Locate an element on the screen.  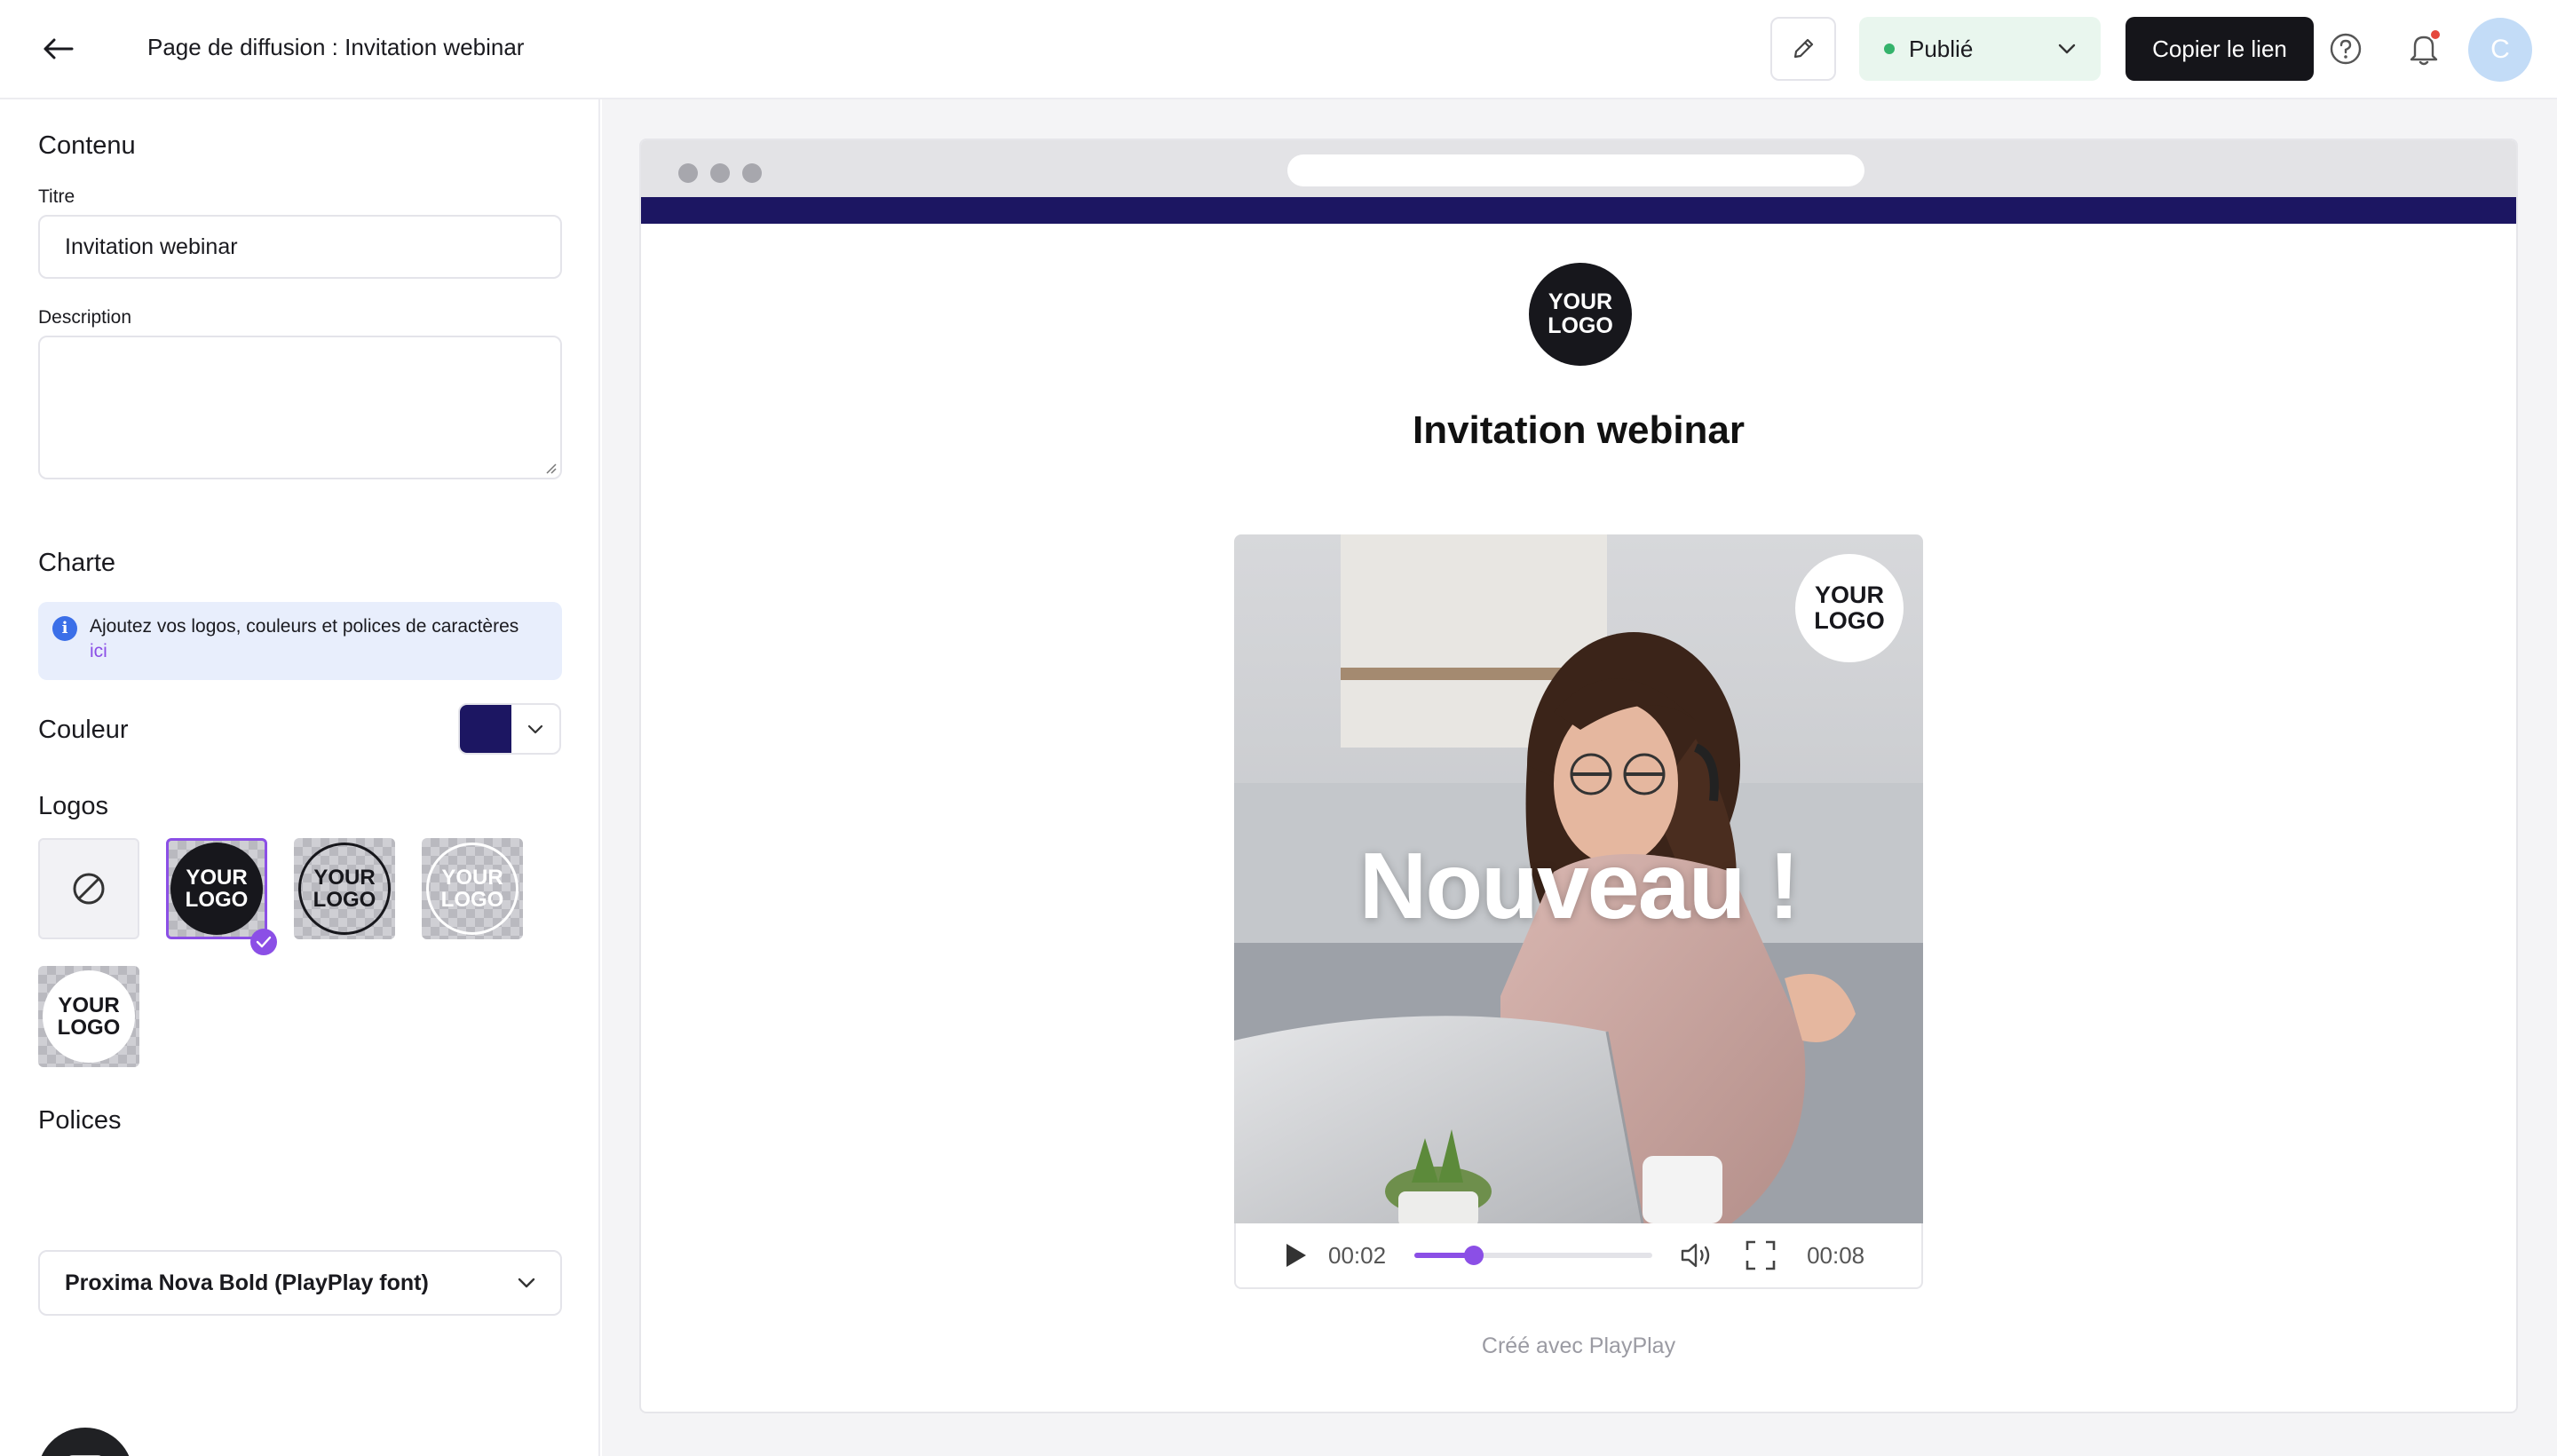
fullscreen-icon is located at coordinates (1761, 1255).